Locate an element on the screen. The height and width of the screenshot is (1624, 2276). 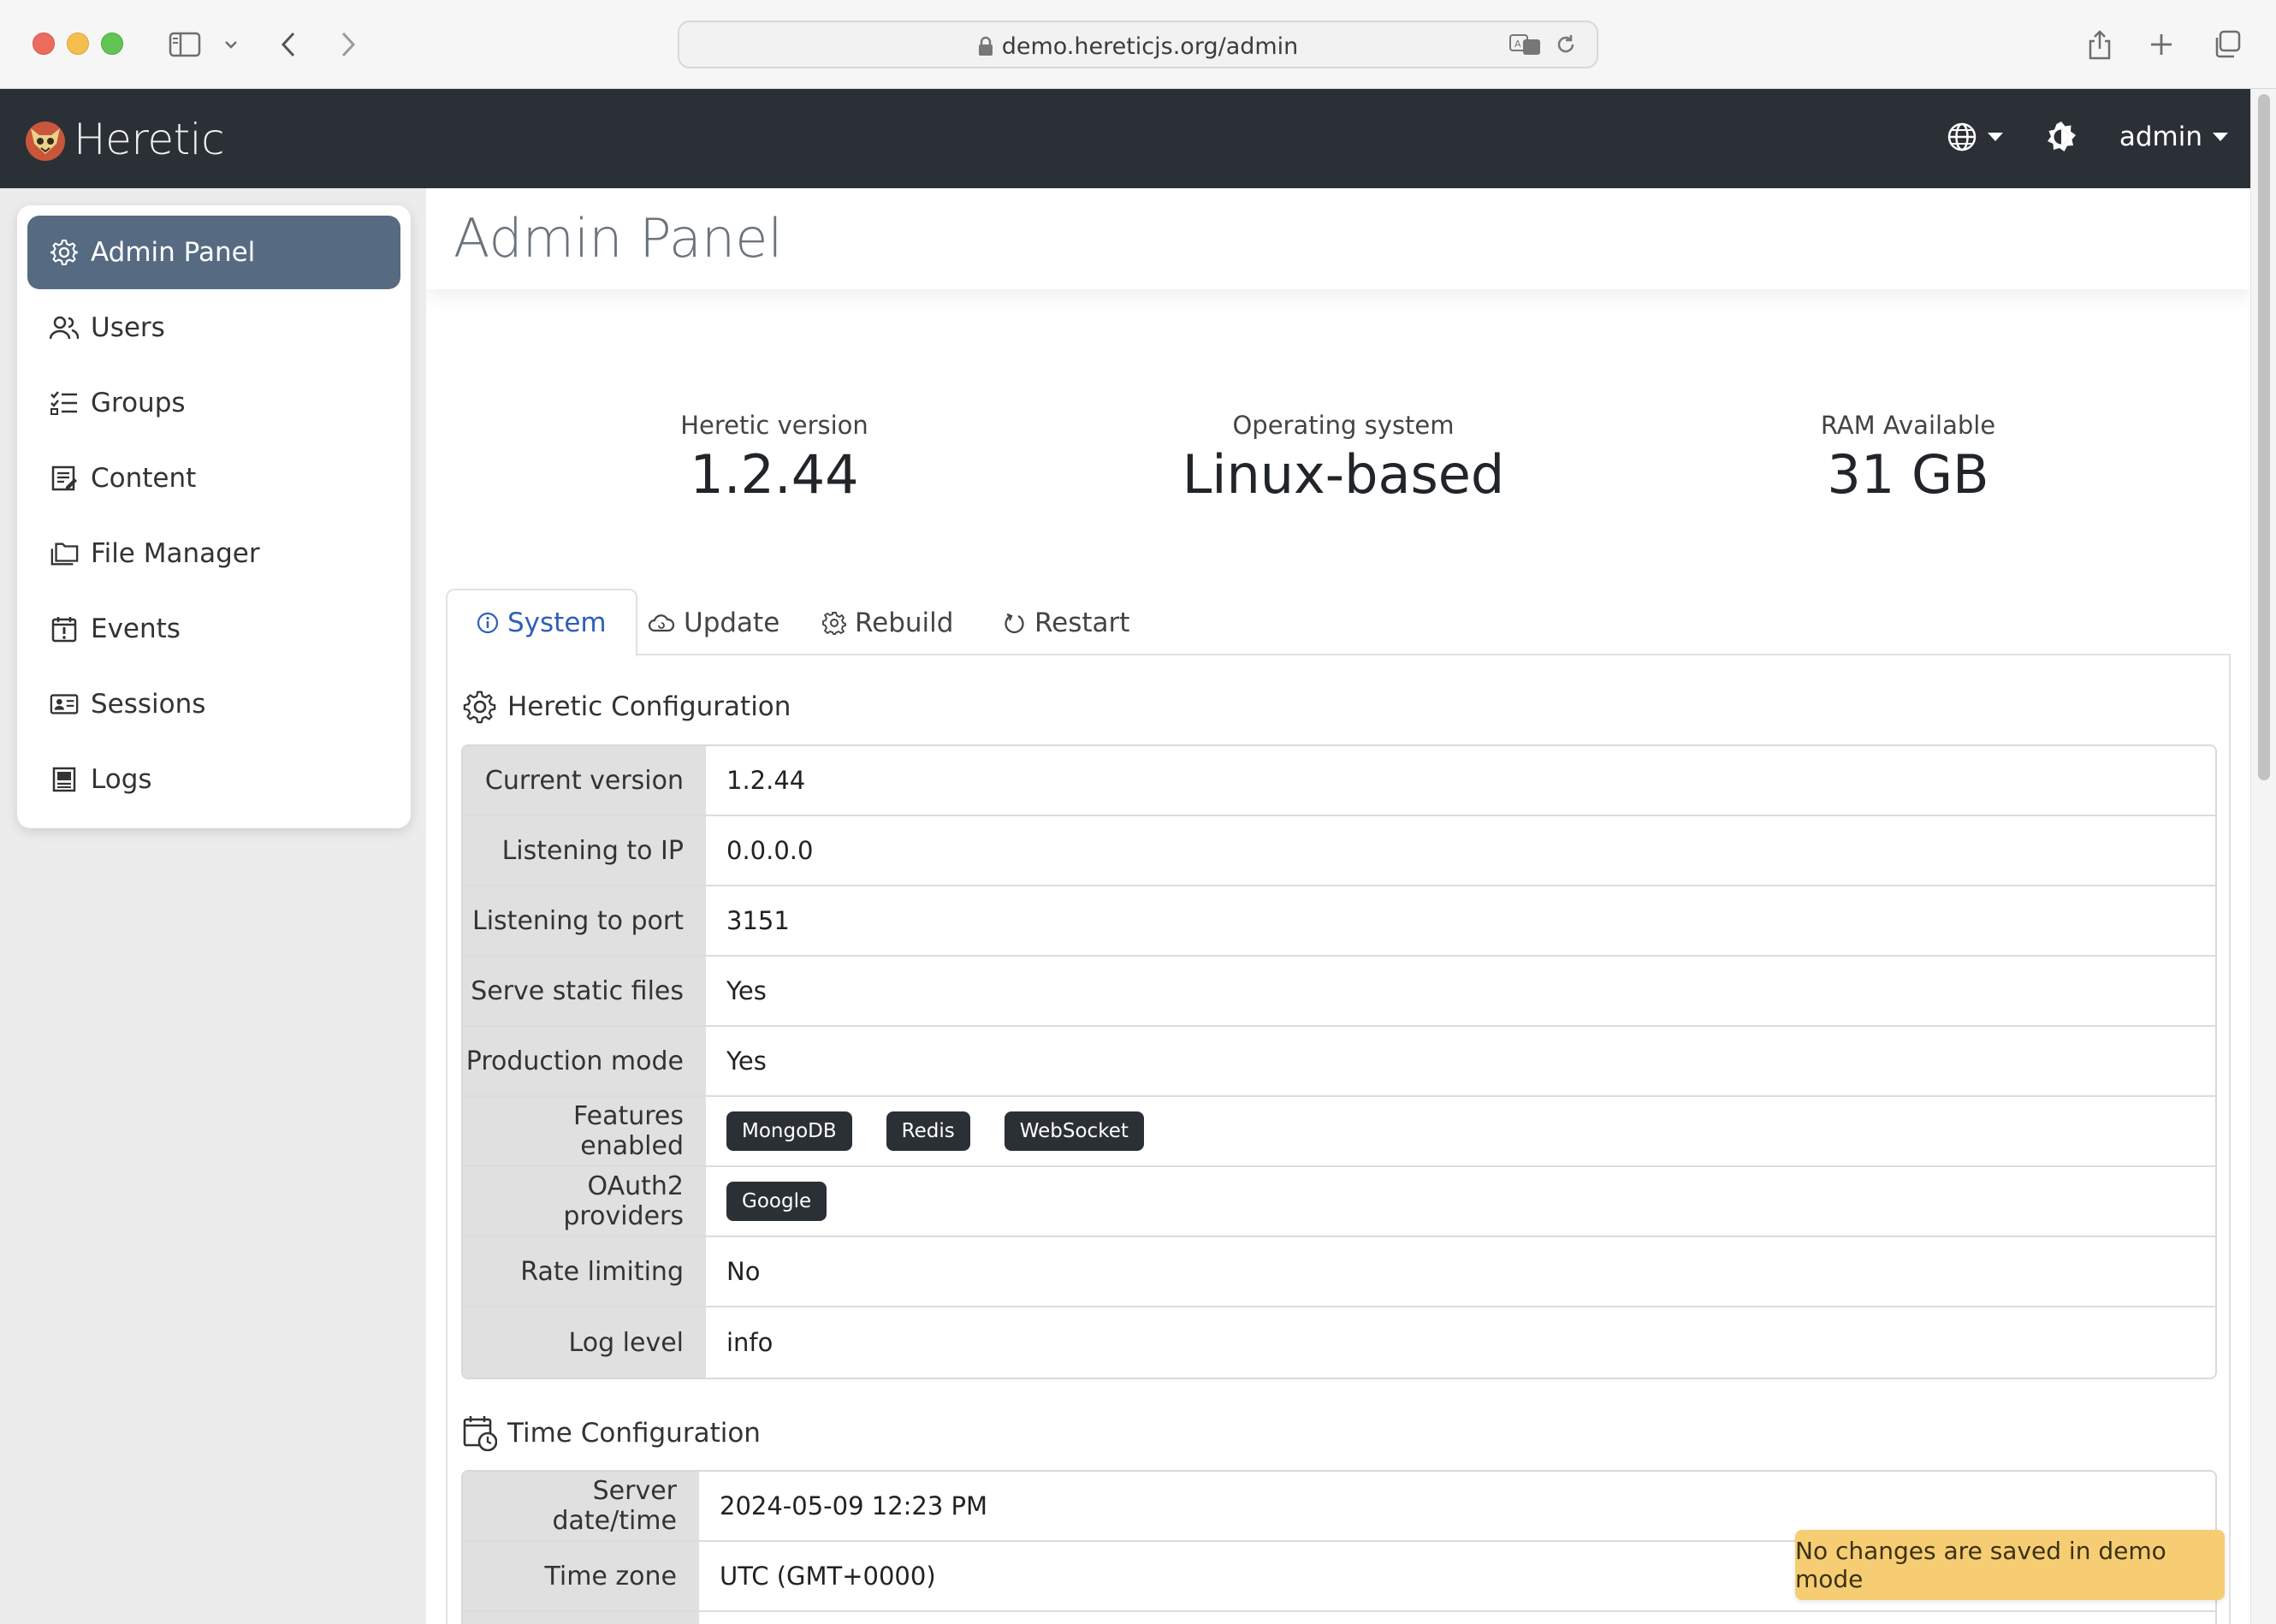
user-menu-dropdown: admin is located at coordinates (2173, 137).